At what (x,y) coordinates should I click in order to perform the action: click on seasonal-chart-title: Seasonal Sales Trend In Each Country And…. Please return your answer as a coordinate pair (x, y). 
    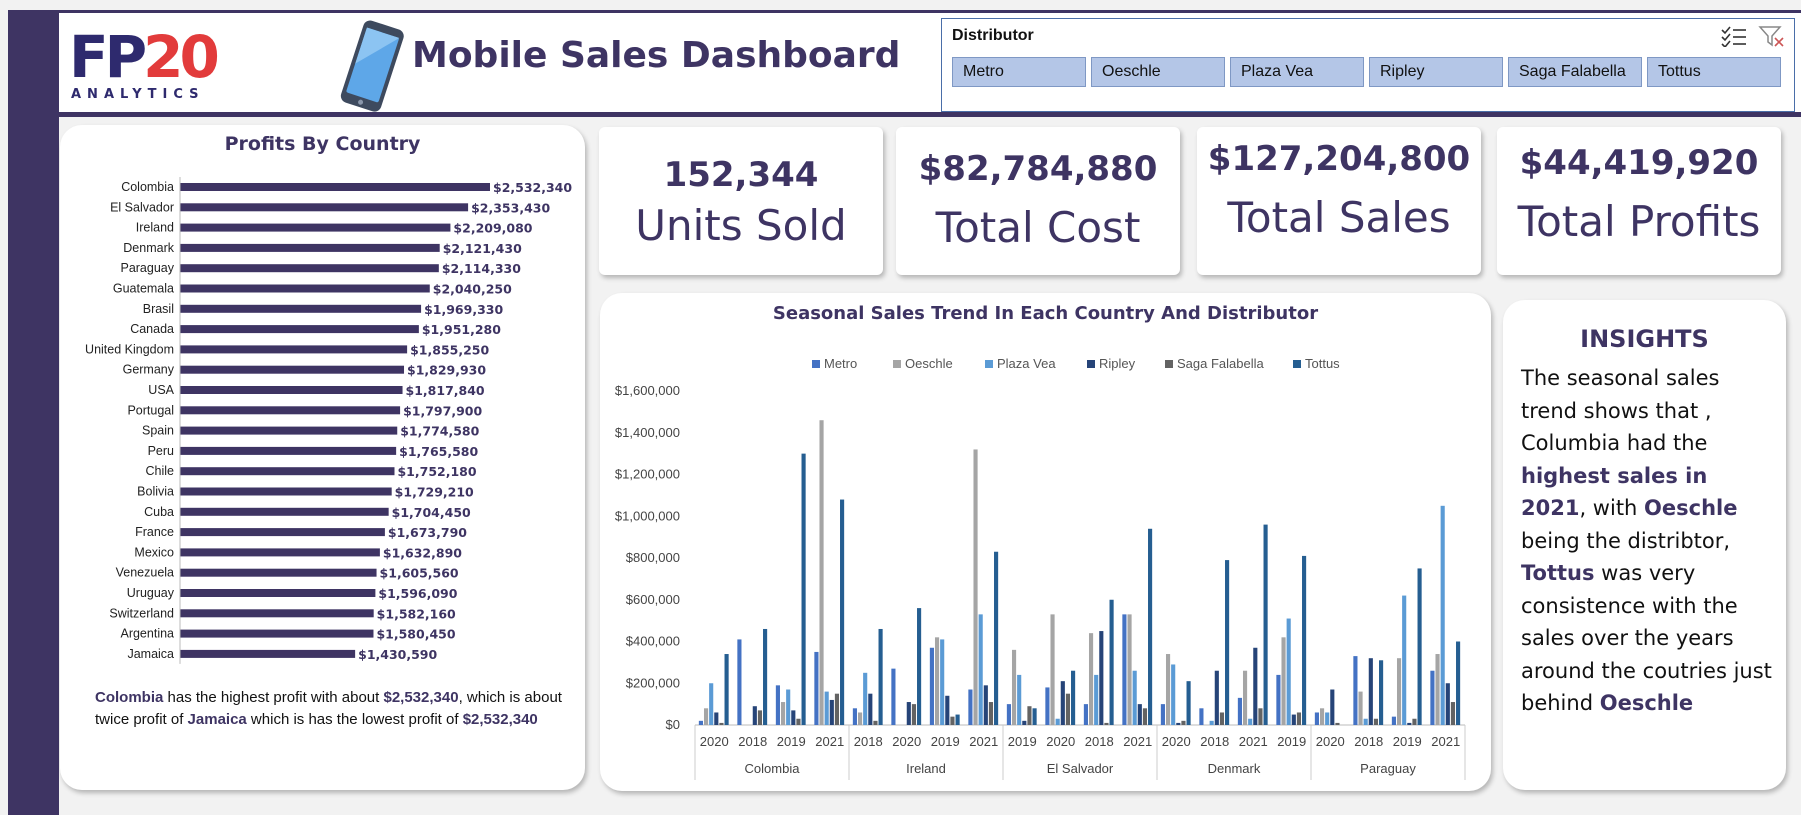
    Looking at the image, I should click on (1045, 313).